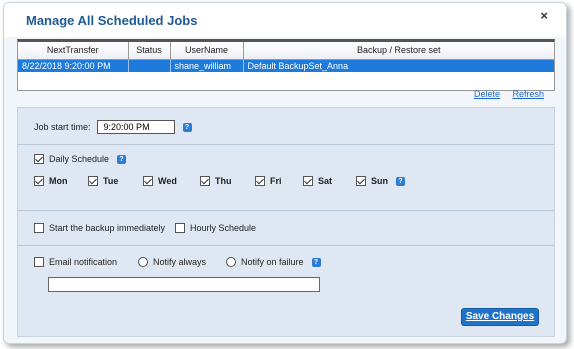 The width and height of the screenshot is (574, 349). I want to click on day-label: Sat, so click(325, 181).